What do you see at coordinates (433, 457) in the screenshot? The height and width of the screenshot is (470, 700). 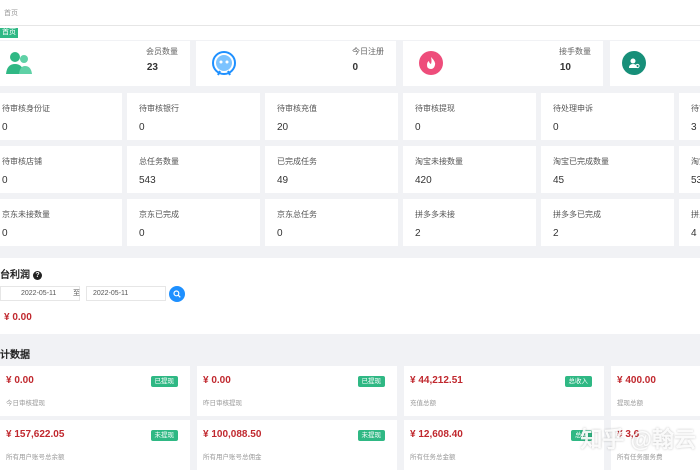 I see `money-caption: 所有任务总金额` at bounding box center [433, 457].